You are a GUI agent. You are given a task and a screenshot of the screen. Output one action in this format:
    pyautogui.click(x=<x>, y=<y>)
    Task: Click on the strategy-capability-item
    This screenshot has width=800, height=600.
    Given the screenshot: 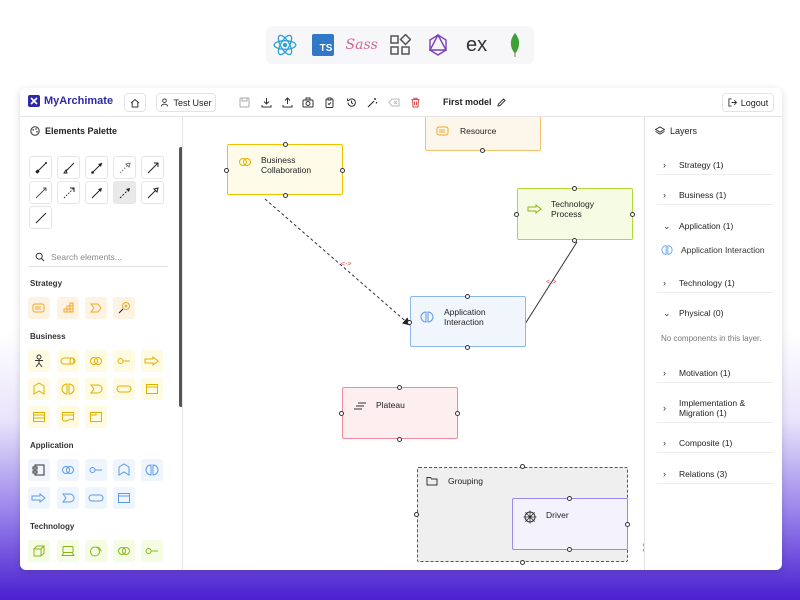 What is the action you would take?
    pyautogui.click(x=68, y=308)
    